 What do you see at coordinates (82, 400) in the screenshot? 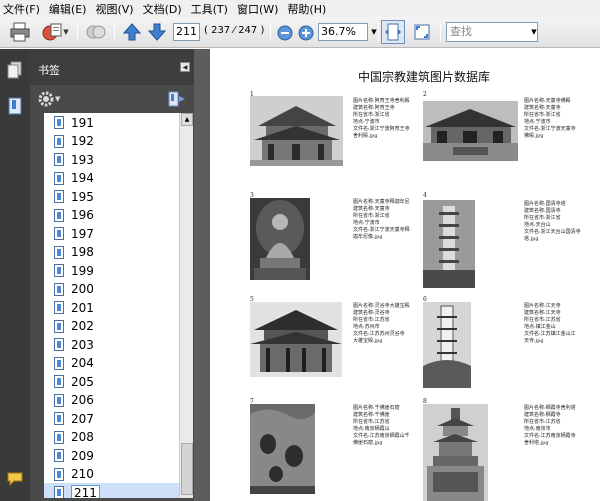
I see `bookmark-label: 206` at bounding box center [82, 400].